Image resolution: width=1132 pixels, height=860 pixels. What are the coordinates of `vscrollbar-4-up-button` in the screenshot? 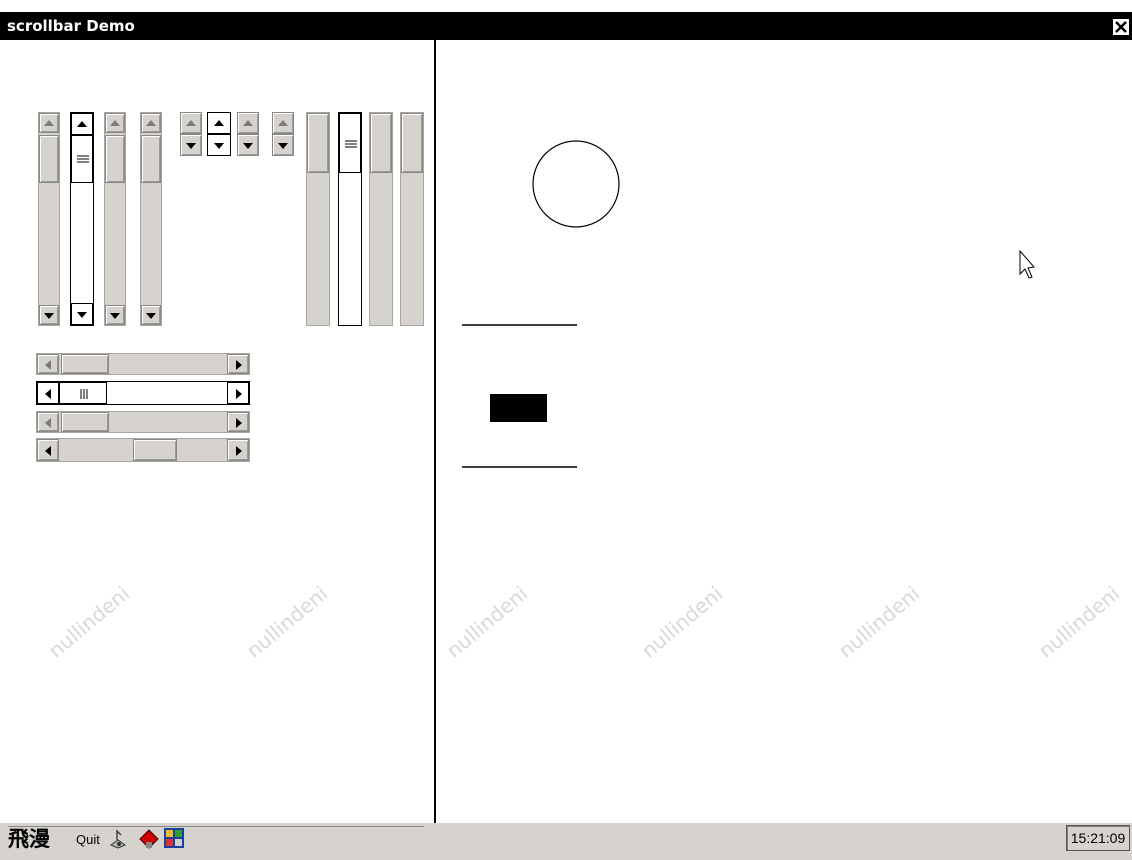 It's located at (151, 123).